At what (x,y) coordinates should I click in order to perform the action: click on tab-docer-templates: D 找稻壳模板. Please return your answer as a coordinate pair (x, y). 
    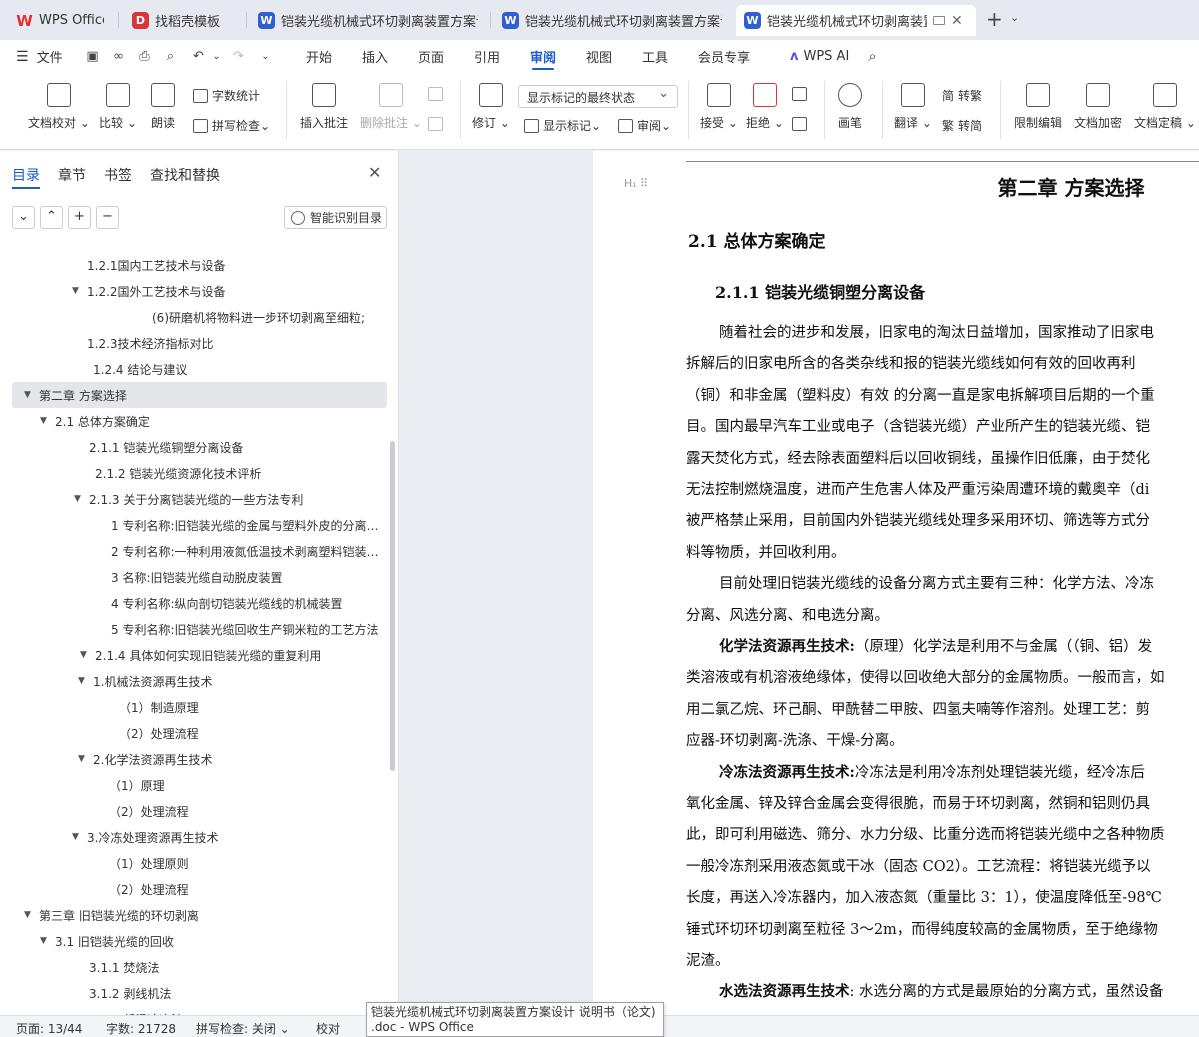
    Looking at the image, I should click on (183, 20).